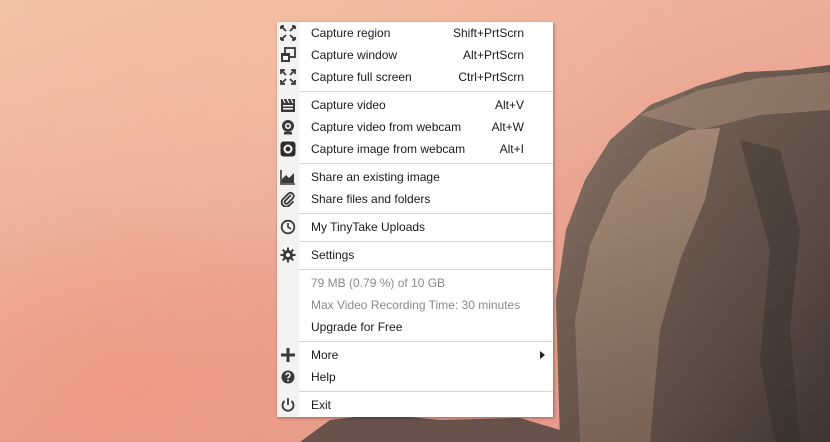  I want to click on help-icon, so click(288, 377).